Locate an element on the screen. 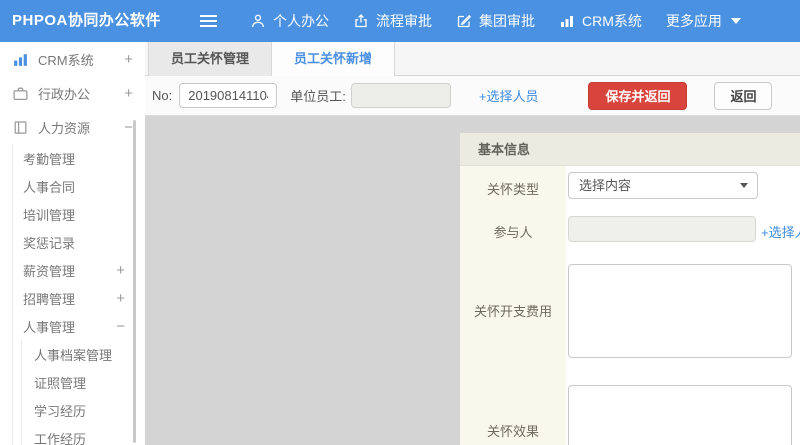 This screenshot has width=800, height=445. tab-employee-care-manage: 员工关怀管理 is located at coordinates (210, 59).